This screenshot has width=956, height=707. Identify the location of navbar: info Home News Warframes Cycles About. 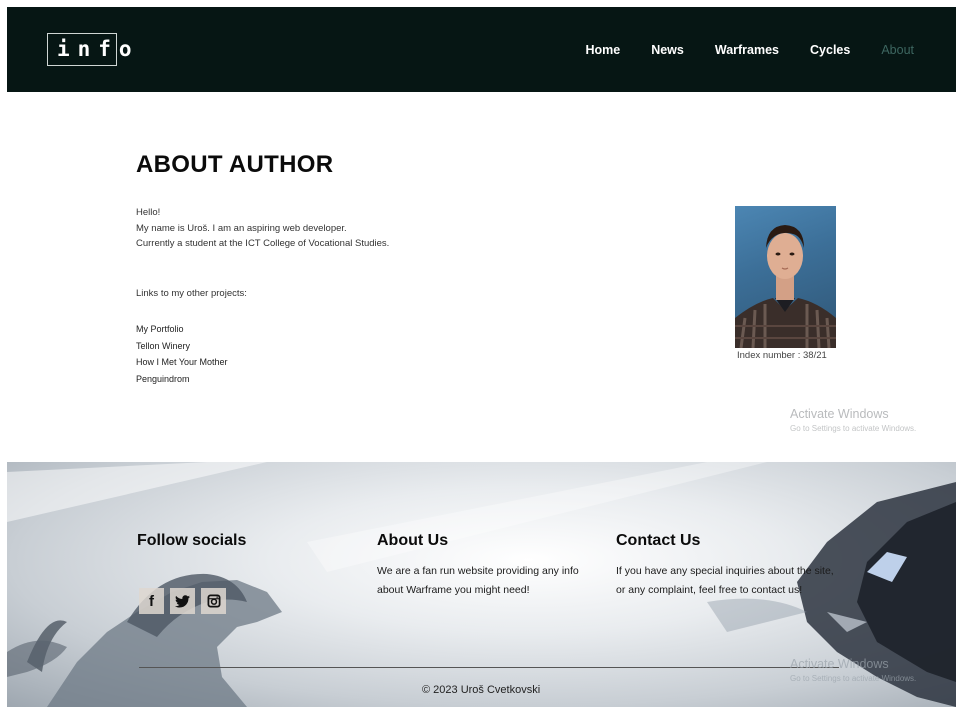
(481, 49).